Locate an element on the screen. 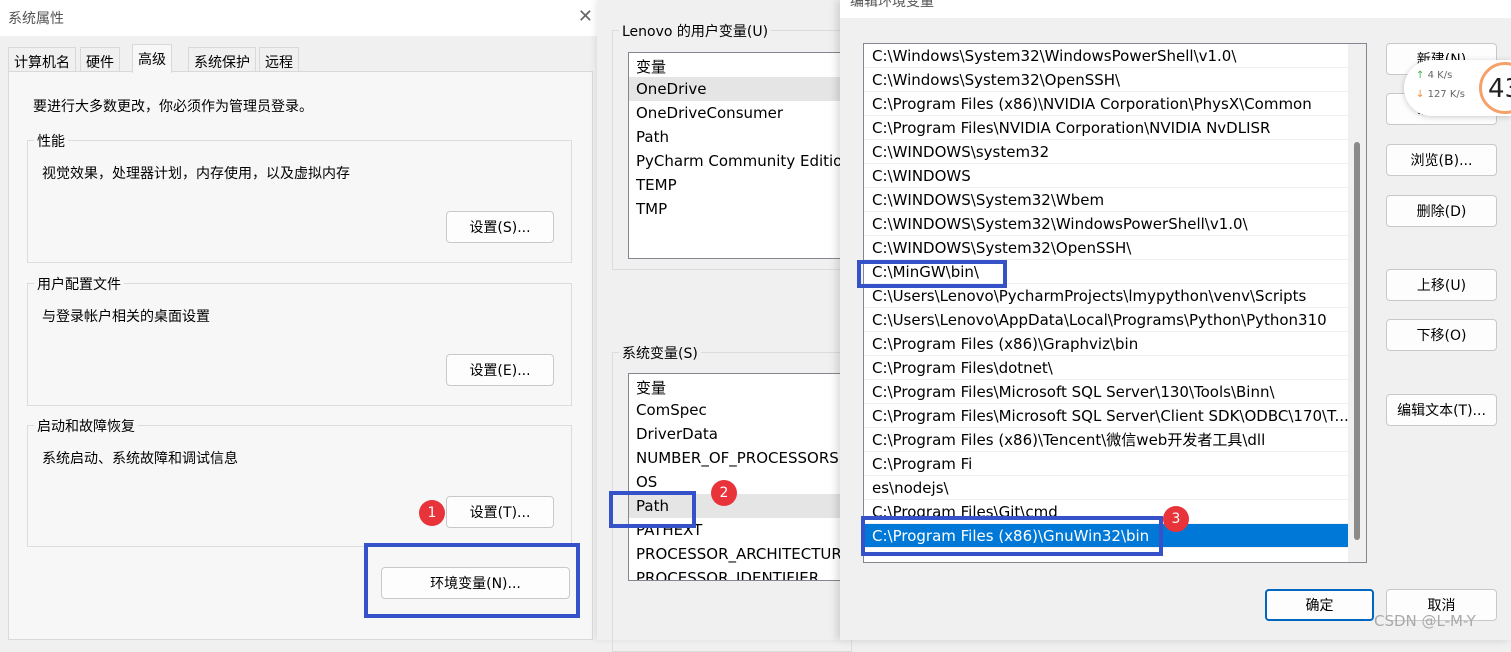 This screenshot has width=1511, height=652. highlight-gnuwin32 is located at coordinates (1012, 536).